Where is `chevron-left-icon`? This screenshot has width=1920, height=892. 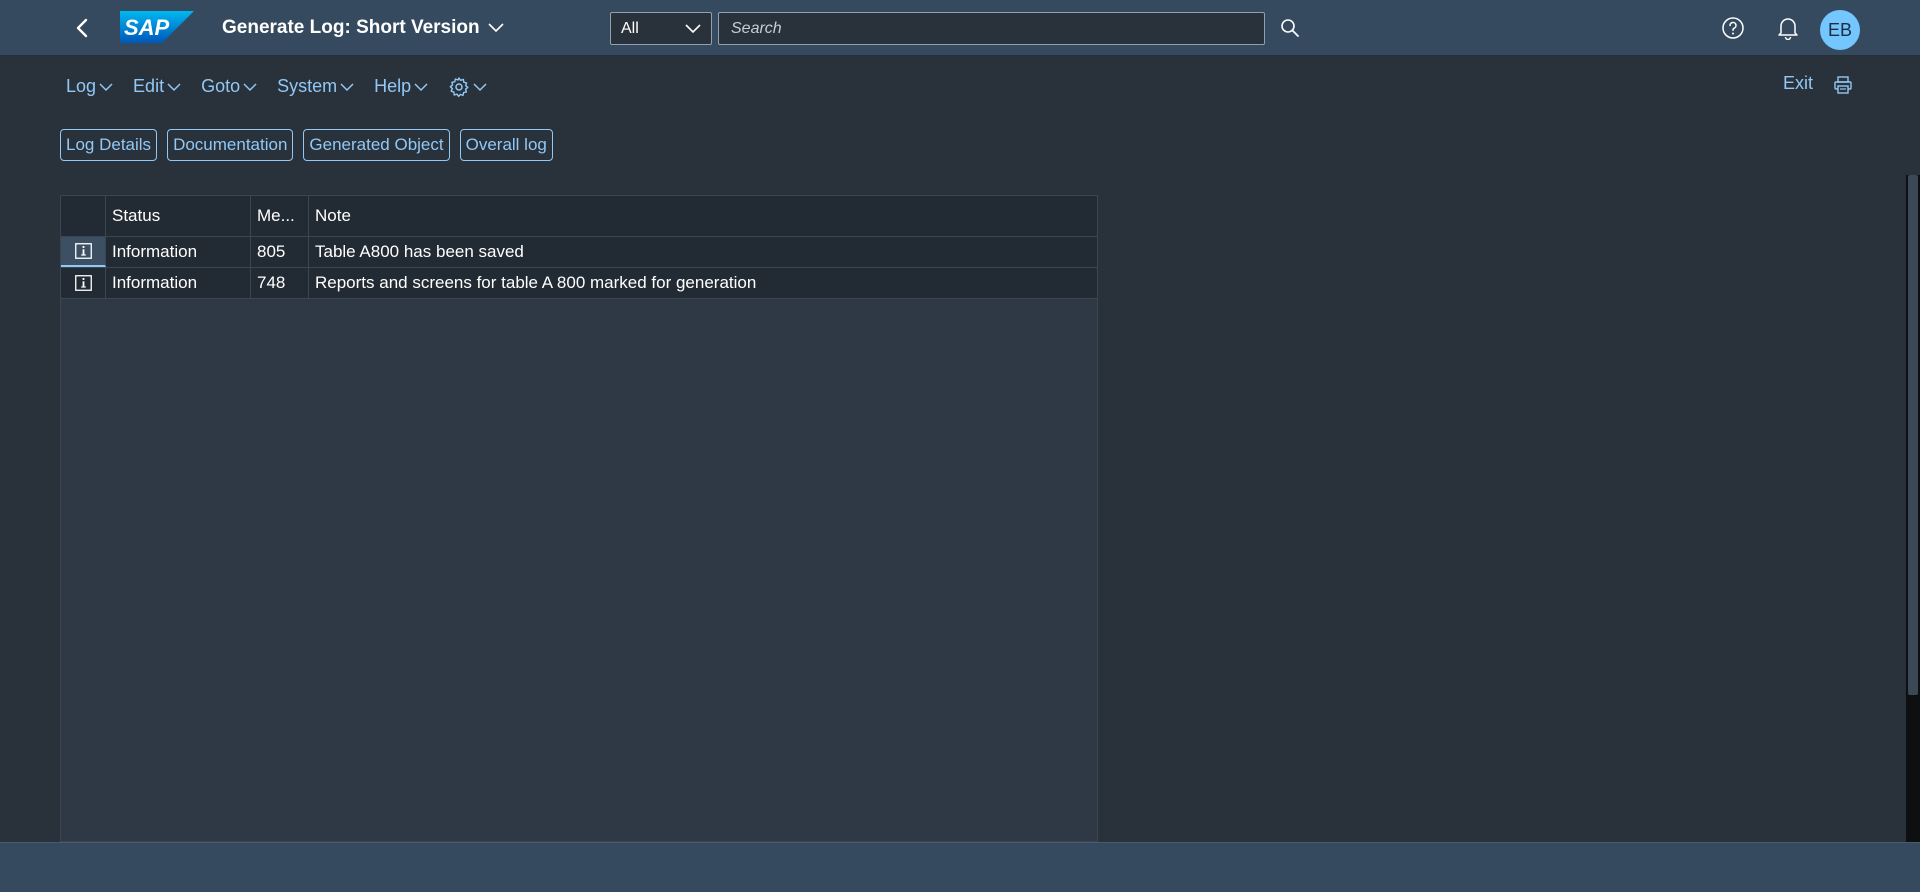
chevron-left-icon is located at coordinates (82, 28).